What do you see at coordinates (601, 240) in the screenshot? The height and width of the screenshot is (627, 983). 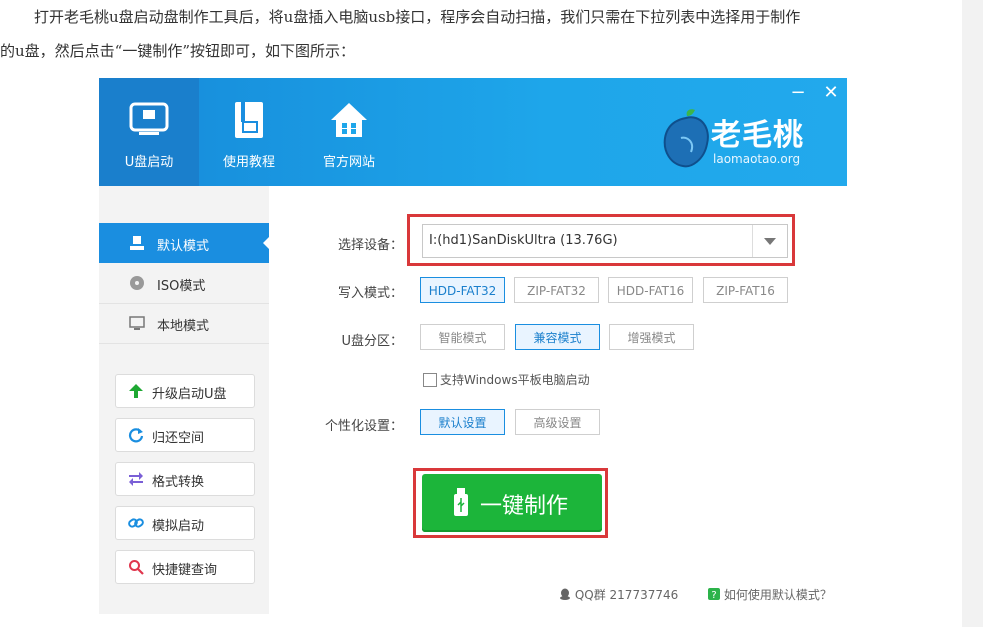 I see `highlight-box-device` at bounding box center [601, 240].